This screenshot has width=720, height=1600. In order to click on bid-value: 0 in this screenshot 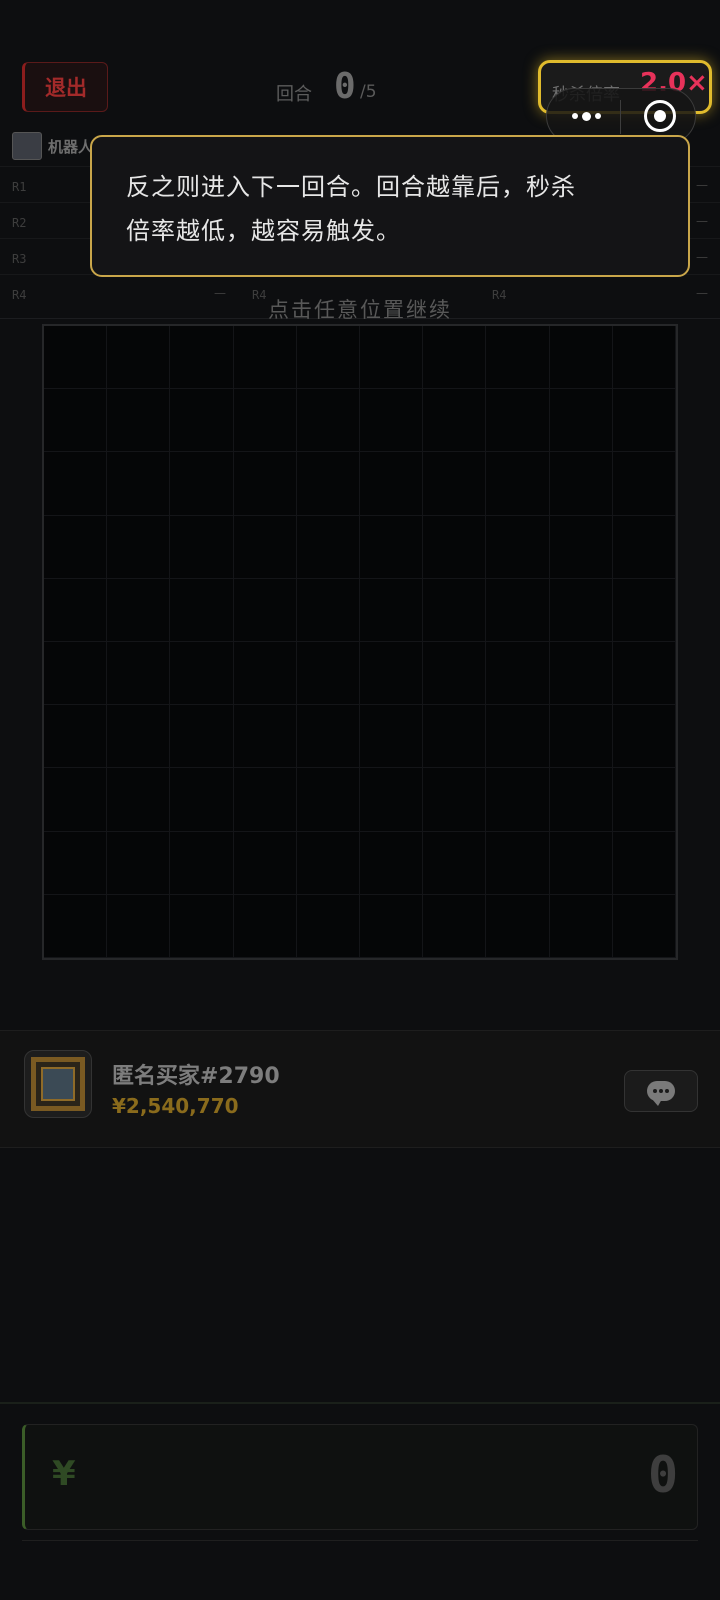, I will do `click(663, 1475)`.